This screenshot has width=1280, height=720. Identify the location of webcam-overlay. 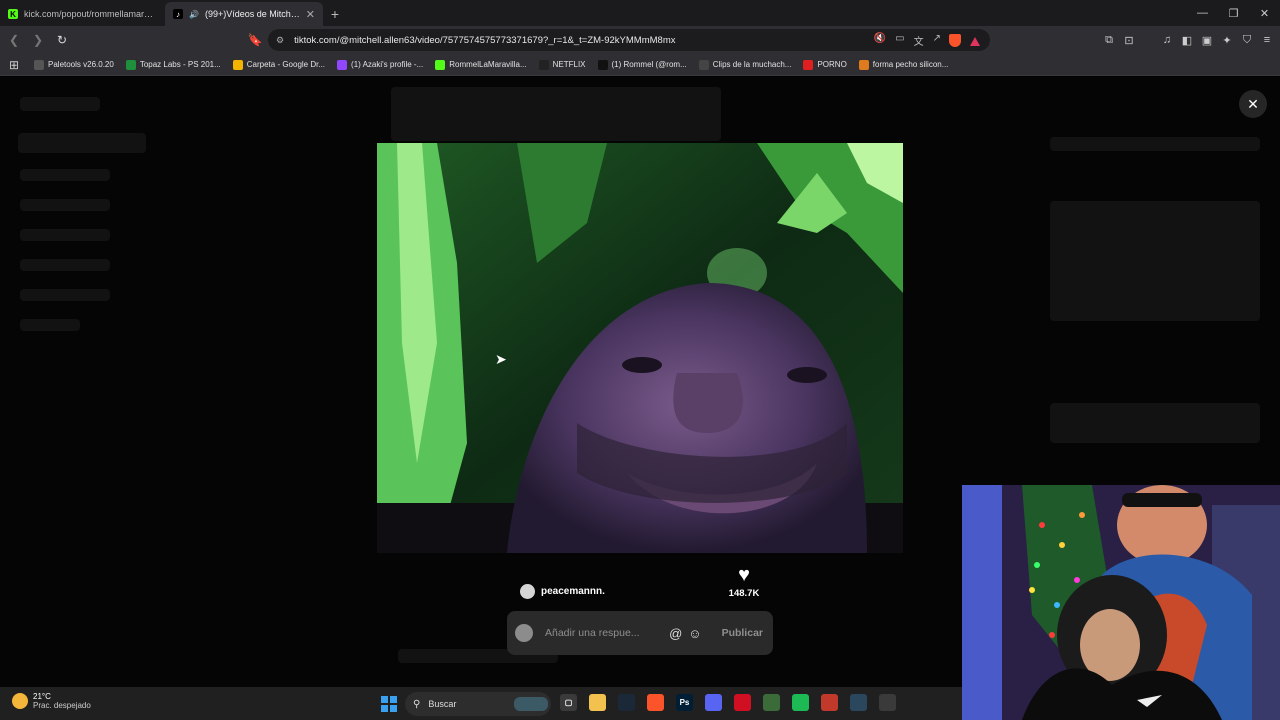
(1121, 602).